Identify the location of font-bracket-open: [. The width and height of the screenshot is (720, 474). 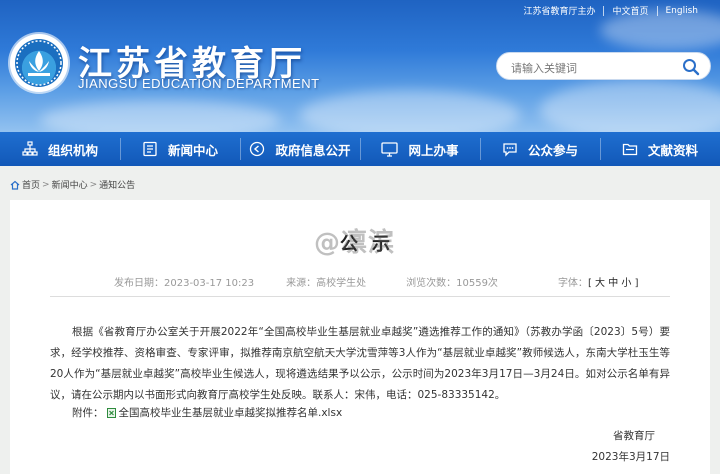
(589, 283).